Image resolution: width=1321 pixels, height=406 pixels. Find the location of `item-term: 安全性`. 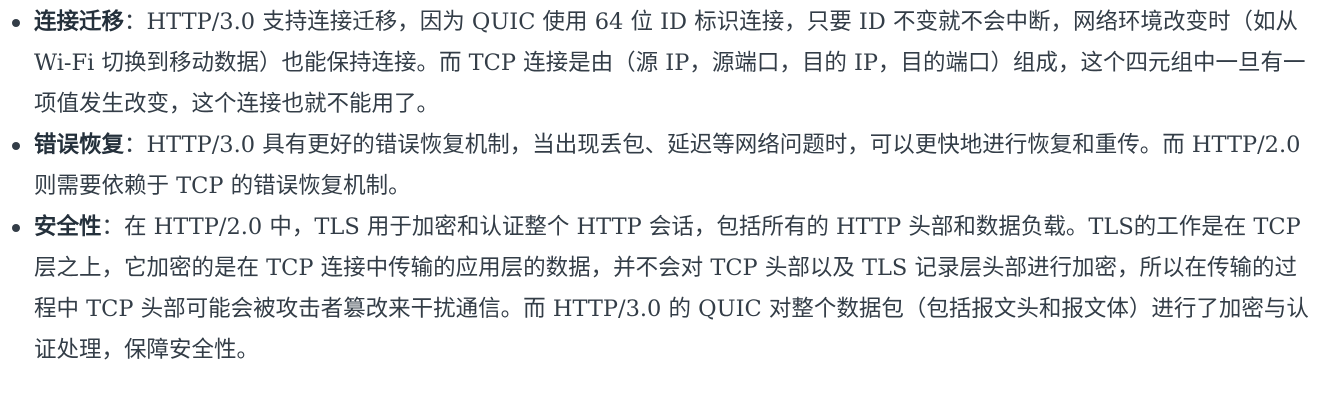

item-term: 安全性 is located at coordinates (68, 227).